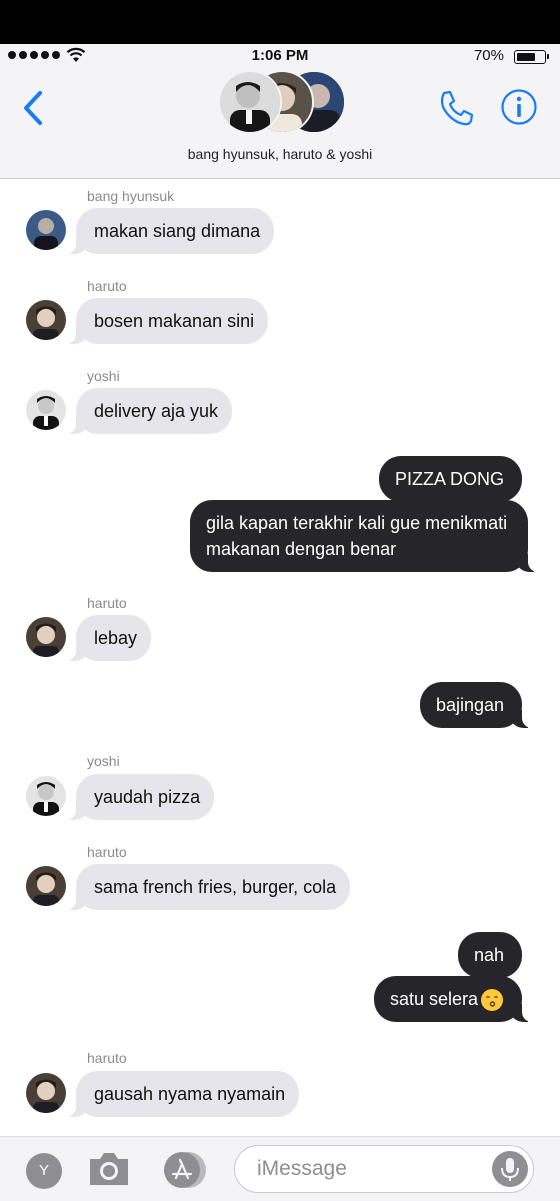 The image size is (560, 1201). I want to click on message-bubble-incoming: bosen makanan sini, so click(167, 321).